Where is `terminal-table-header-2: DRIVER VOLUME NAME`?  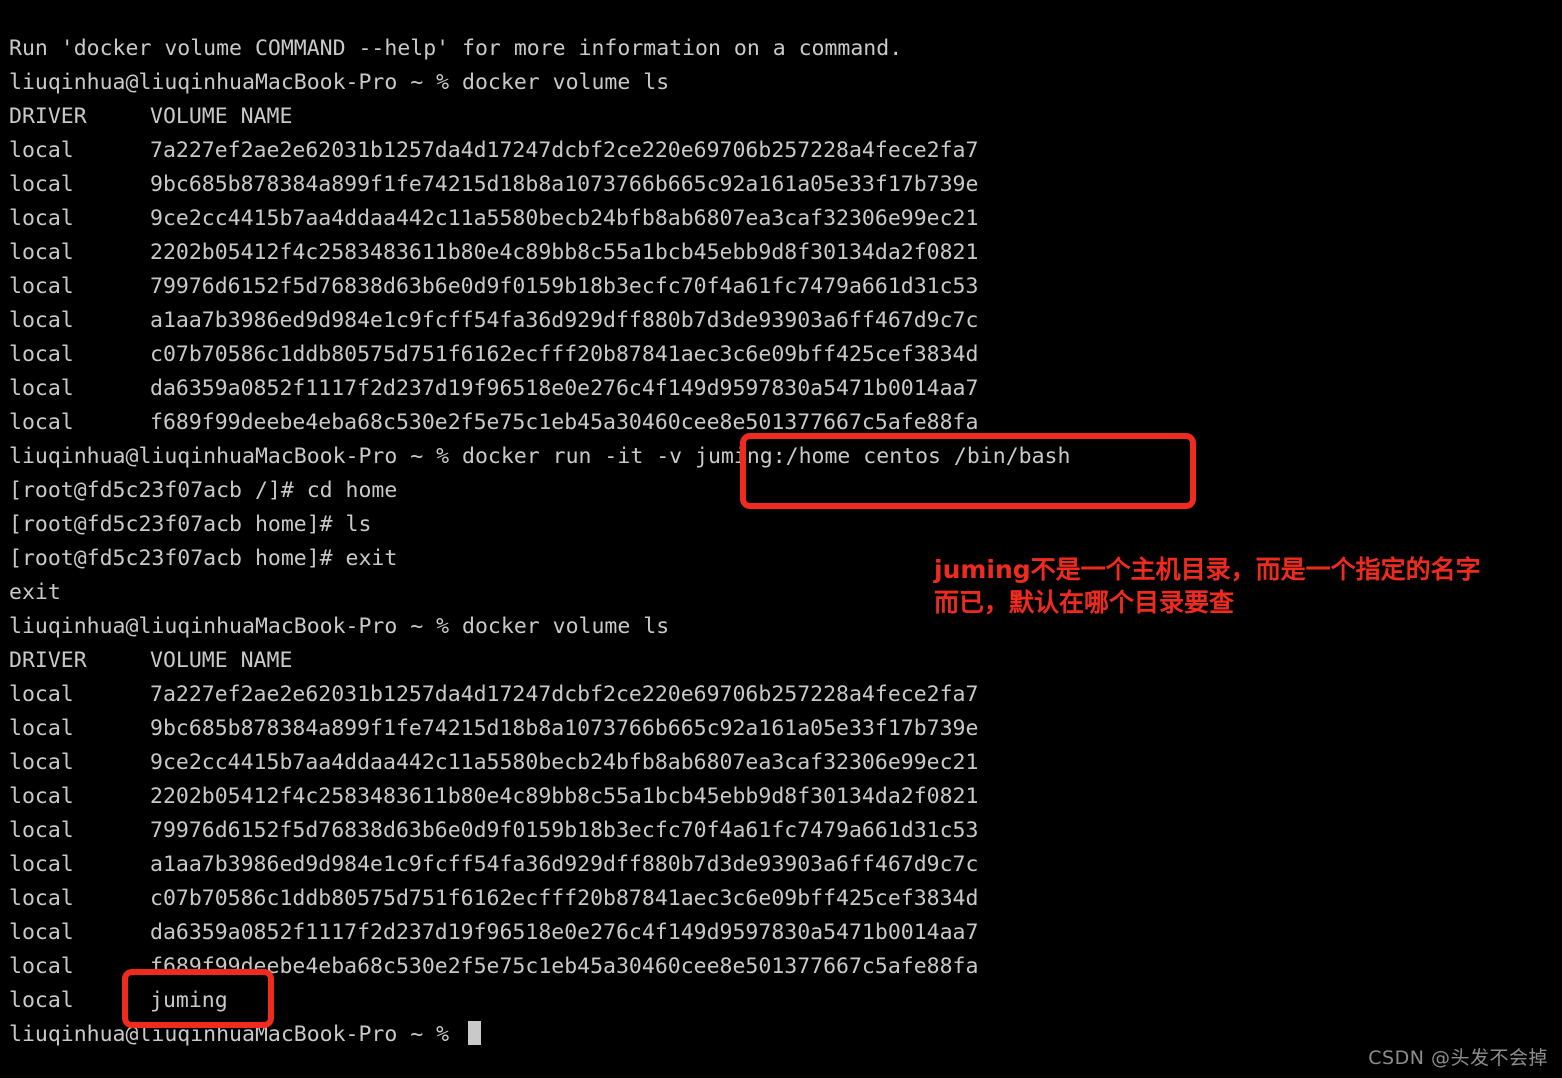 terminal-table-header-2: DRIVER VOLUME NAME is located at coordinates (779, 661).